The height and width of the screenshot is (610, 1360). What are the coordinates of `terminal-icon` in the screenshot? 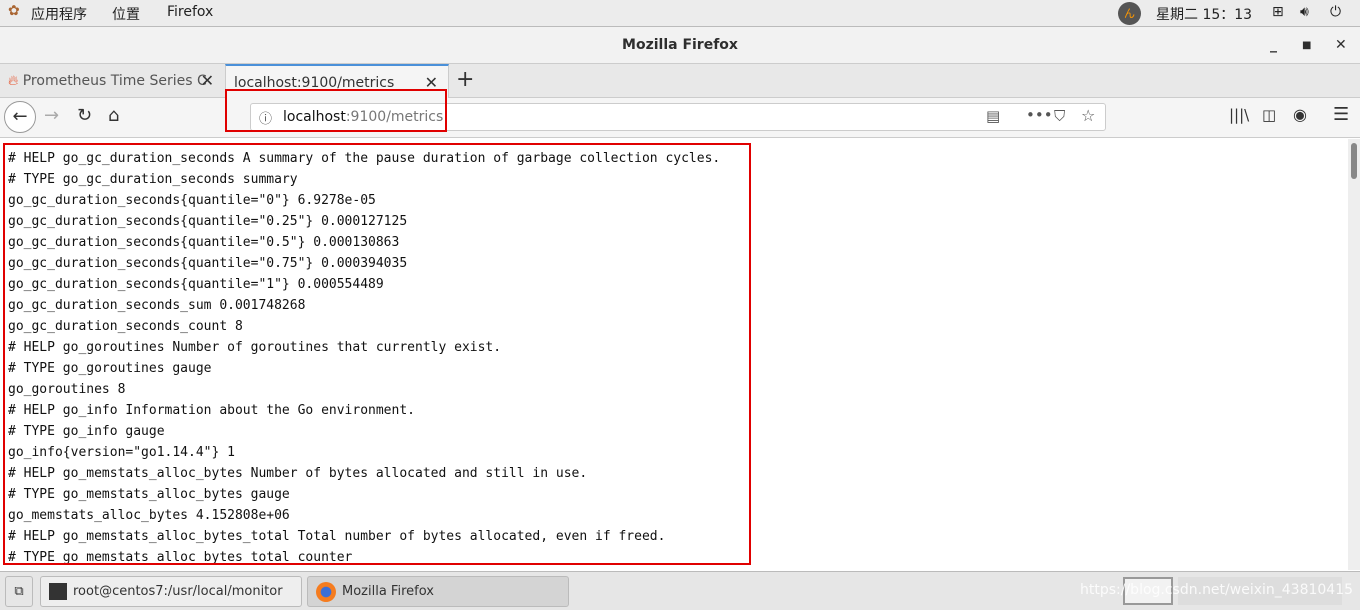 It's located at (58, 591).